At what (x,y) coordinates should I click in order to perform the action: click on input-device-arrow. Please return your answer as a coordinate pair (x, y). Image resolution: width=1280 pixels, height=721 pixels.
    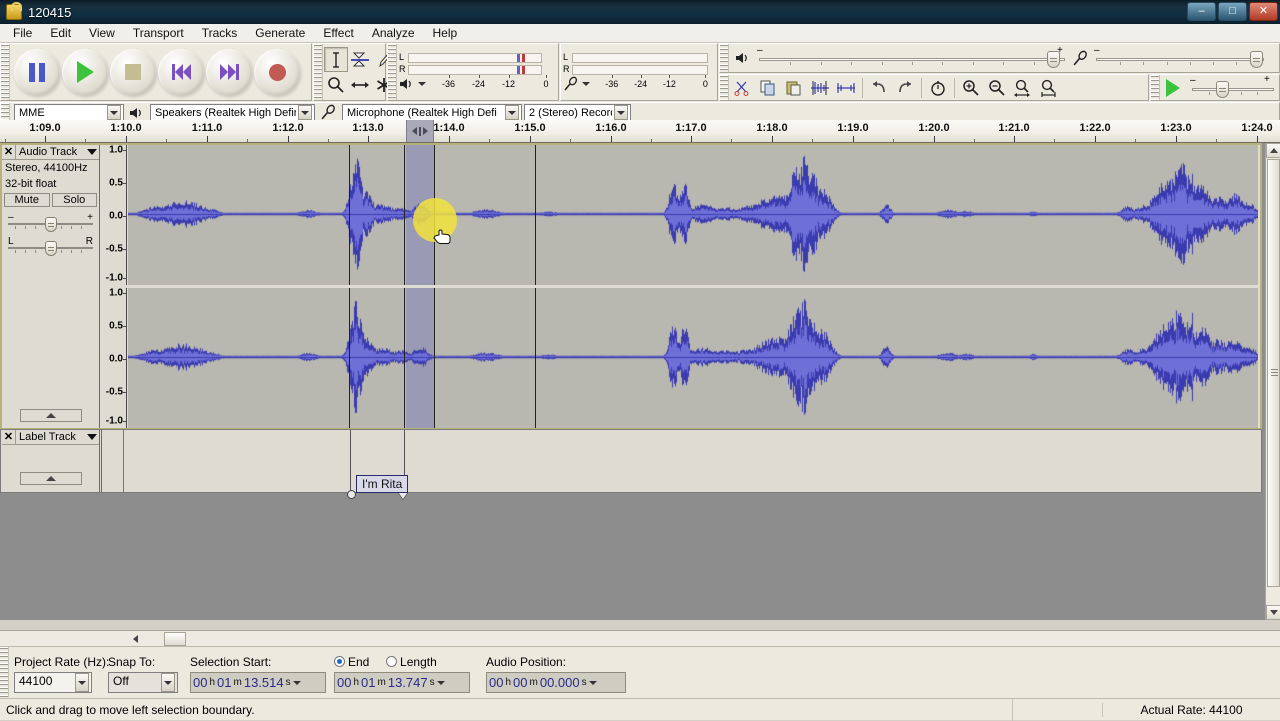
    Looking at the image, I should click on (512, 112).